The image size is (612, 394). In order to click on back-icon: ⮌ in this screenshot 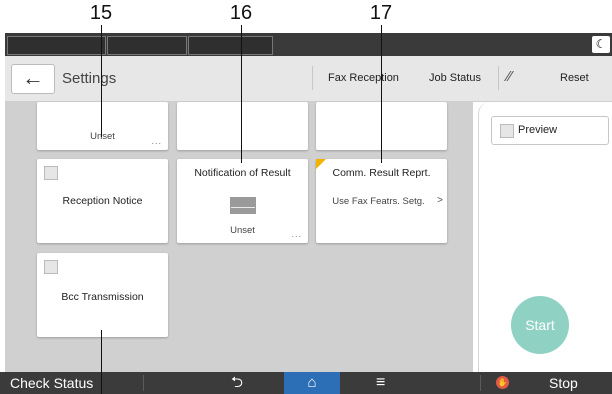, I will do `click(237, 383)`.